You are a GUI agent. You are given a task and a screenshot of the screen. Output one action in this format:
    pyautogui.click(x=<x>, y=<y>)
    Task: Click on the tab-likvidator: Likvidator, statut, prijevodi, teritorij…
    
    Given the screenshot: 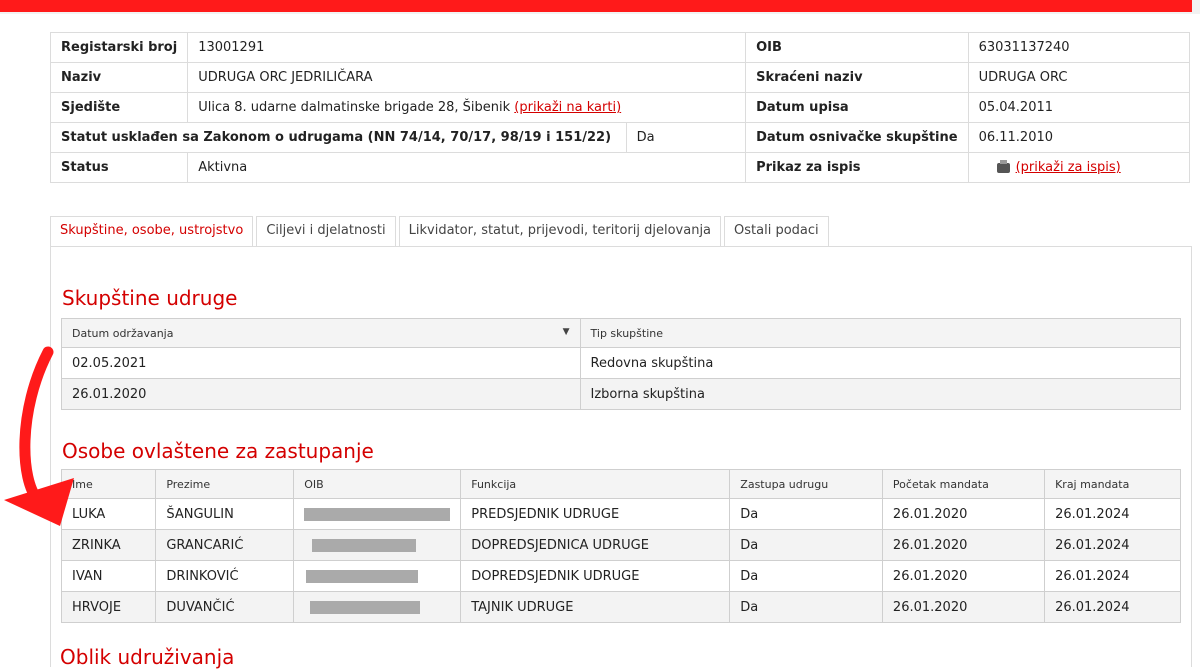 What is the action you would take?
    pyautogui.click(x=560, y=231)
    